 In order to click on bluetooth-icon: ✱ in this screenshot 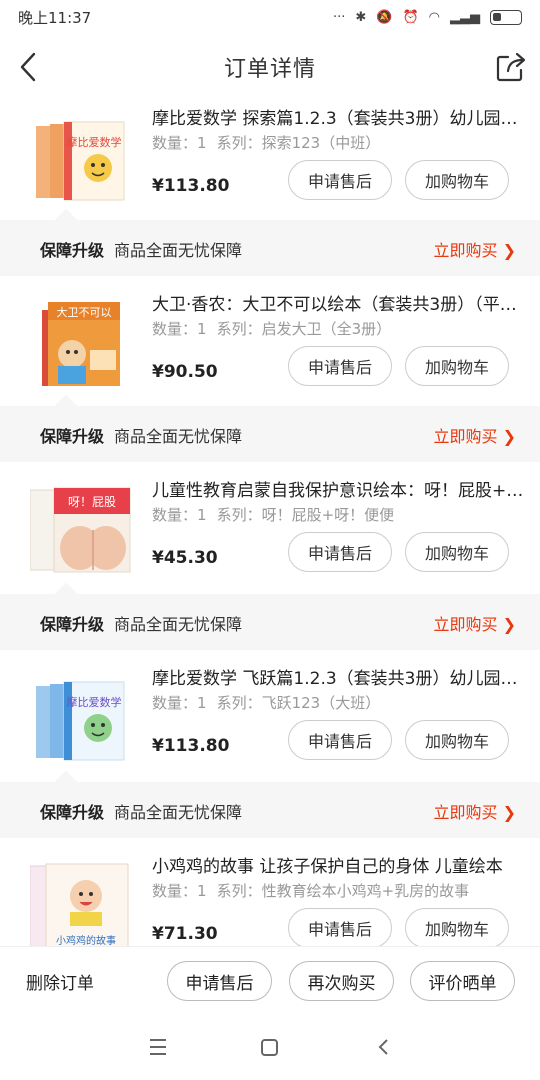, I will do `click(361, 17)`.